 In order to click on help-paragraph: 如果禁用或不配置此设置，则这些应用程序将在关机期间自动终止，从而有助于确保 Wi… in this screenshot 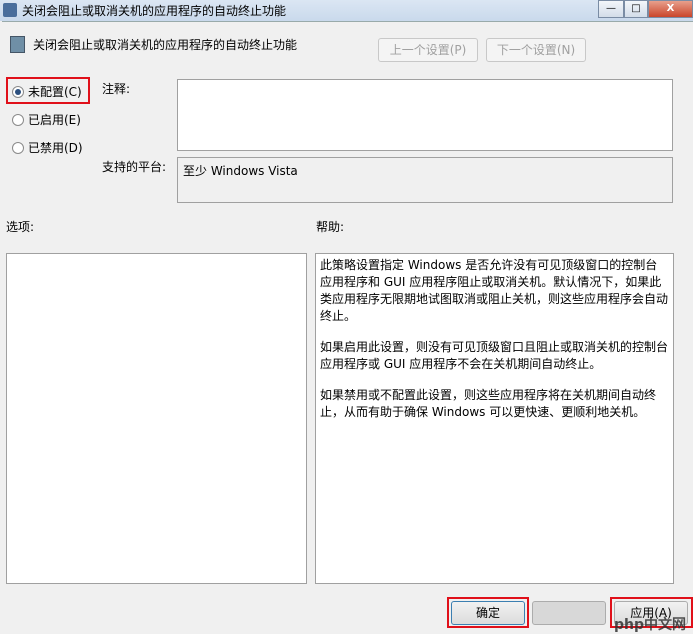, I will do `click(488, 403)`.